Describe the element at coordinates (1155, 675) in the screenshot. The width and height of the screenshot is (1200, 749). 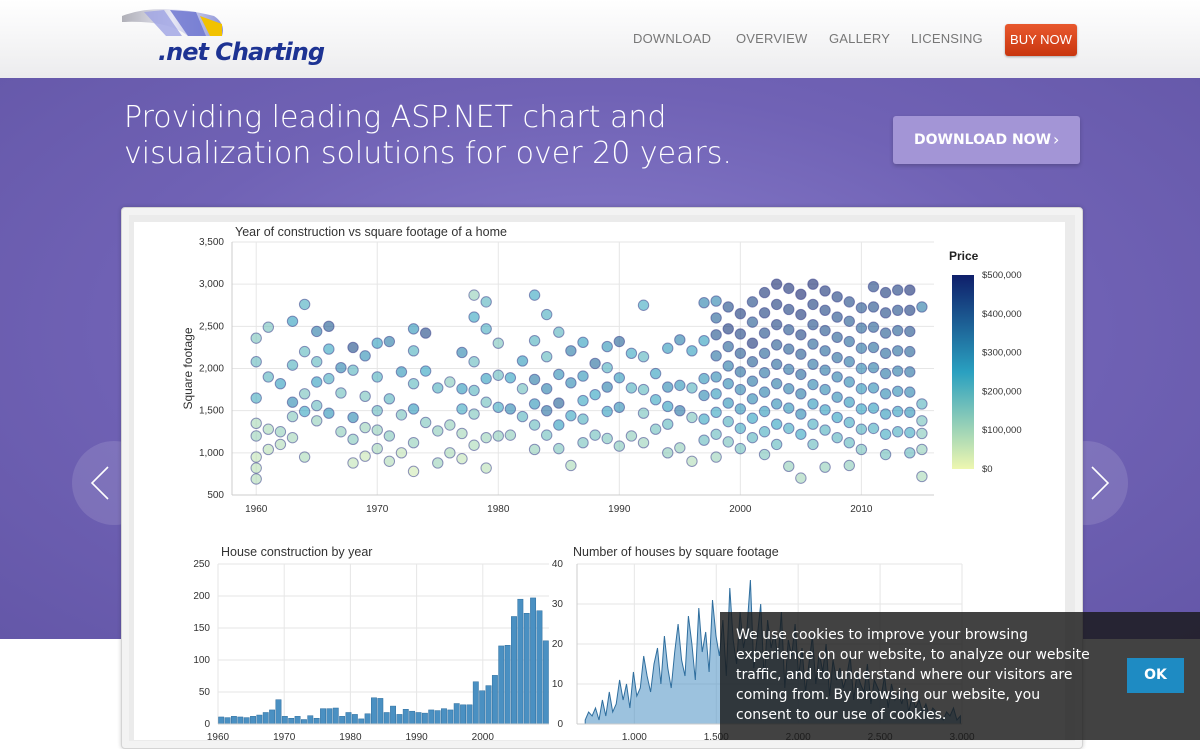
I see `cookie-ok-button: OK` at that location.